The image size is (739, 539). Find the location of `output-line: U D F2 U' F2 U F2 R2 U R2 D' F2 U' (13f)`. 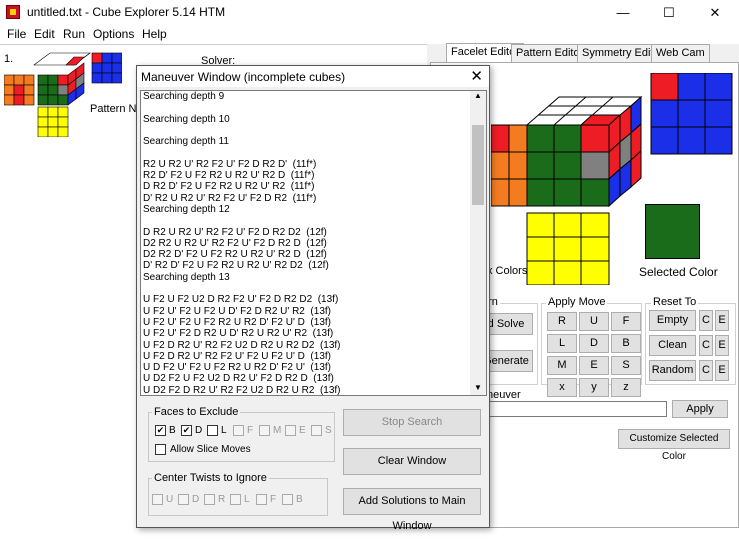

output-line: U D F2 U' F2 U F2 R2 U R2 D' F2 U' (13f) is located at coordinates (237, 368).